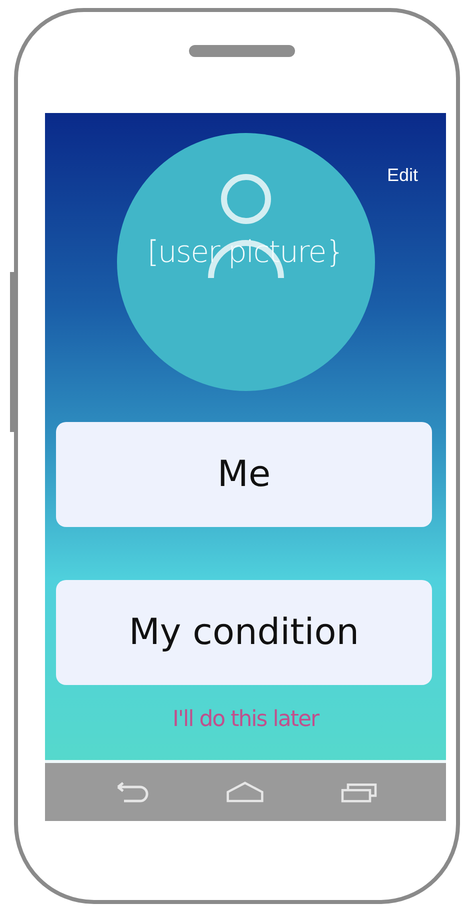 This screenshot has width=463, height=911. I want to click on home-icon, so click(245, 792).